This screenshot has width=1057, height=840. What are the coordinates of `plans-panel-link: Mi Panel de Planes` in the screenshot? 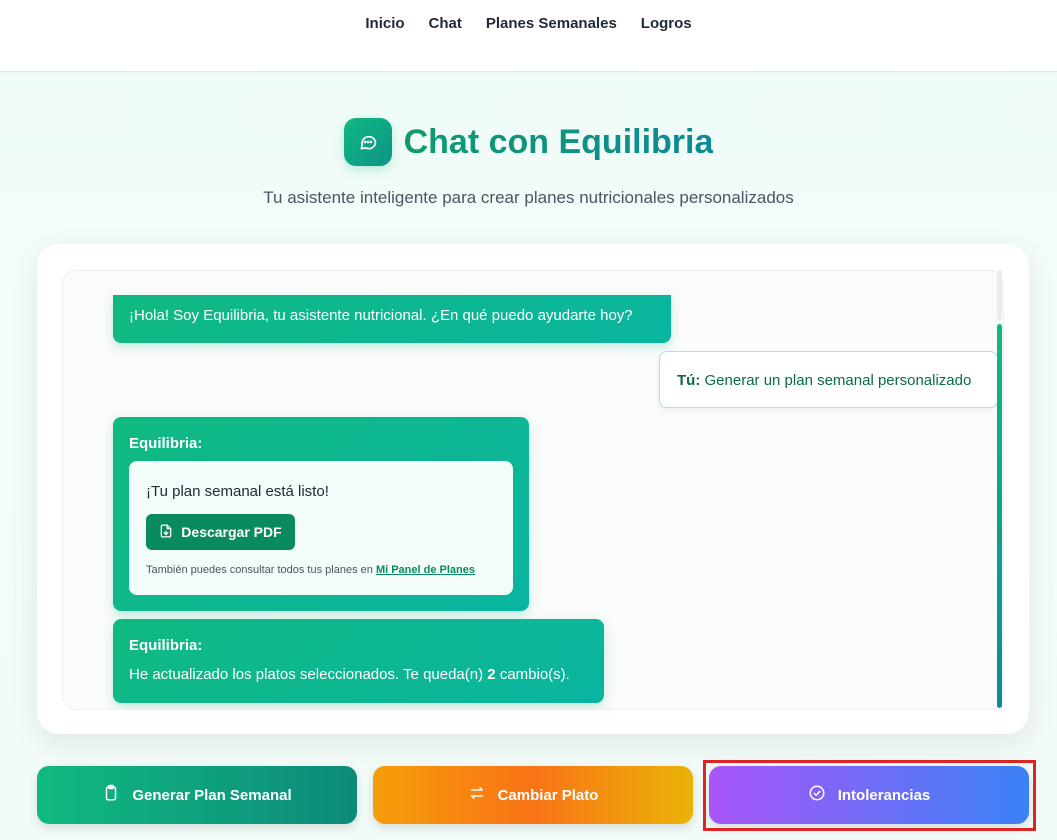 It's located at (425, 570).